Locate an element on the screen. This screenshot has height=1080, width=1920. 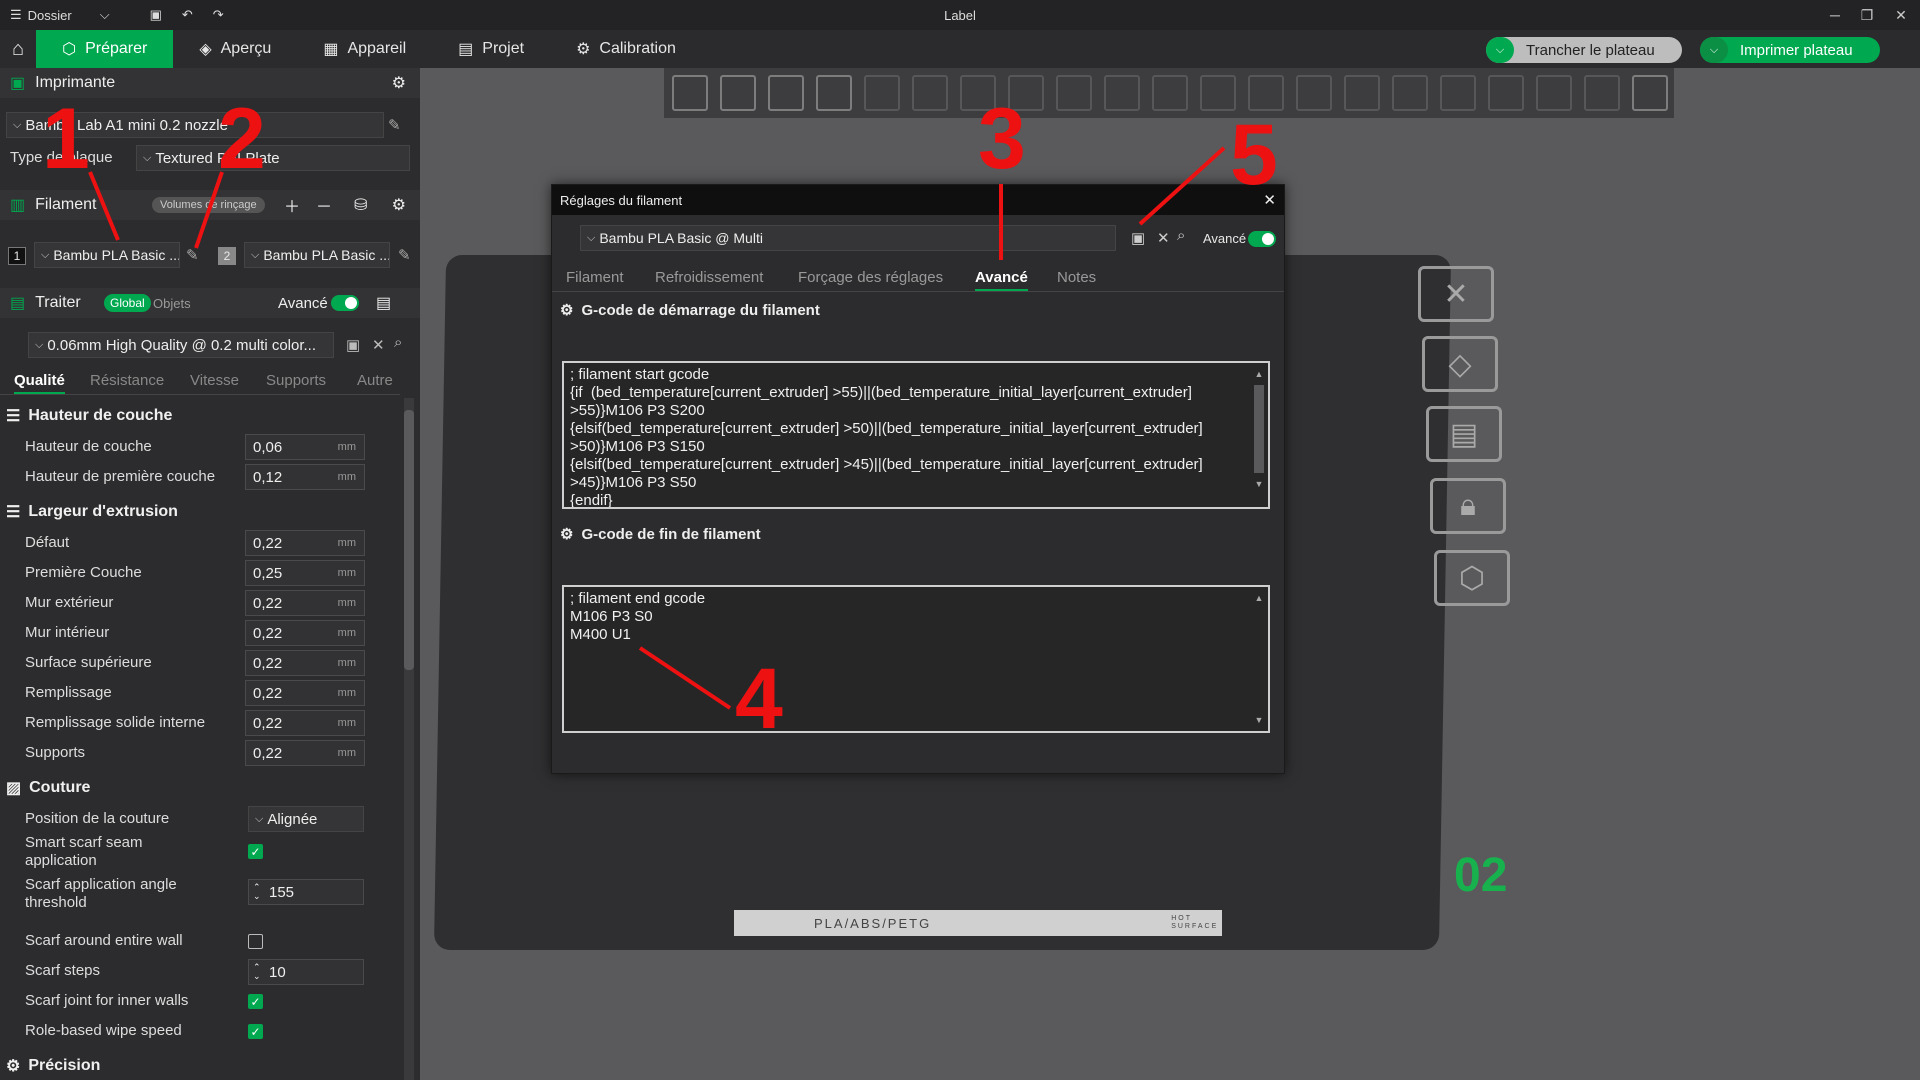
annotation-1: 1 is located at coordinates (66, 139).